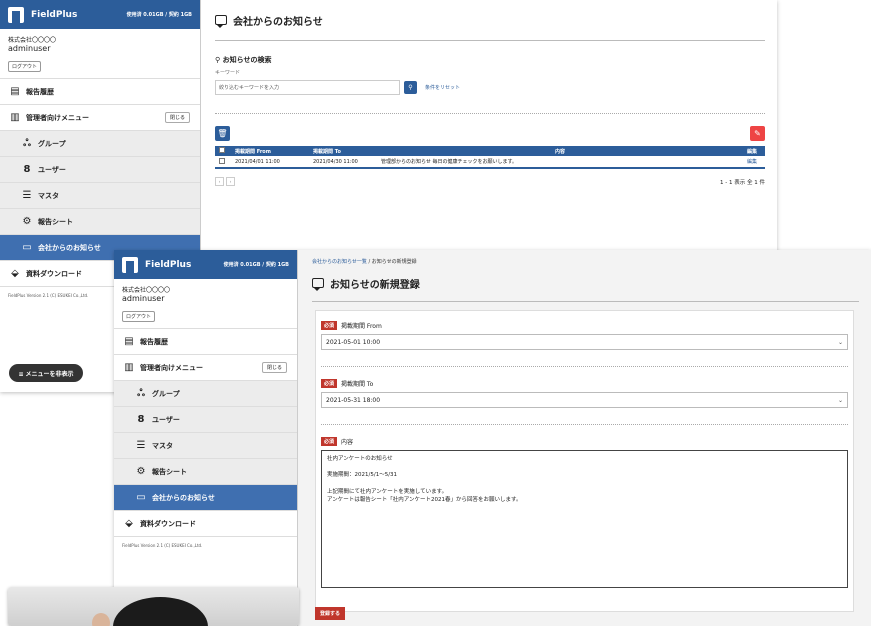 The image size is (871, 626). What do you see at coordinates (353, 342) in the screenshot?
I see `from-value: 2021-05-01 10:00` at bounding box center [353, 342].